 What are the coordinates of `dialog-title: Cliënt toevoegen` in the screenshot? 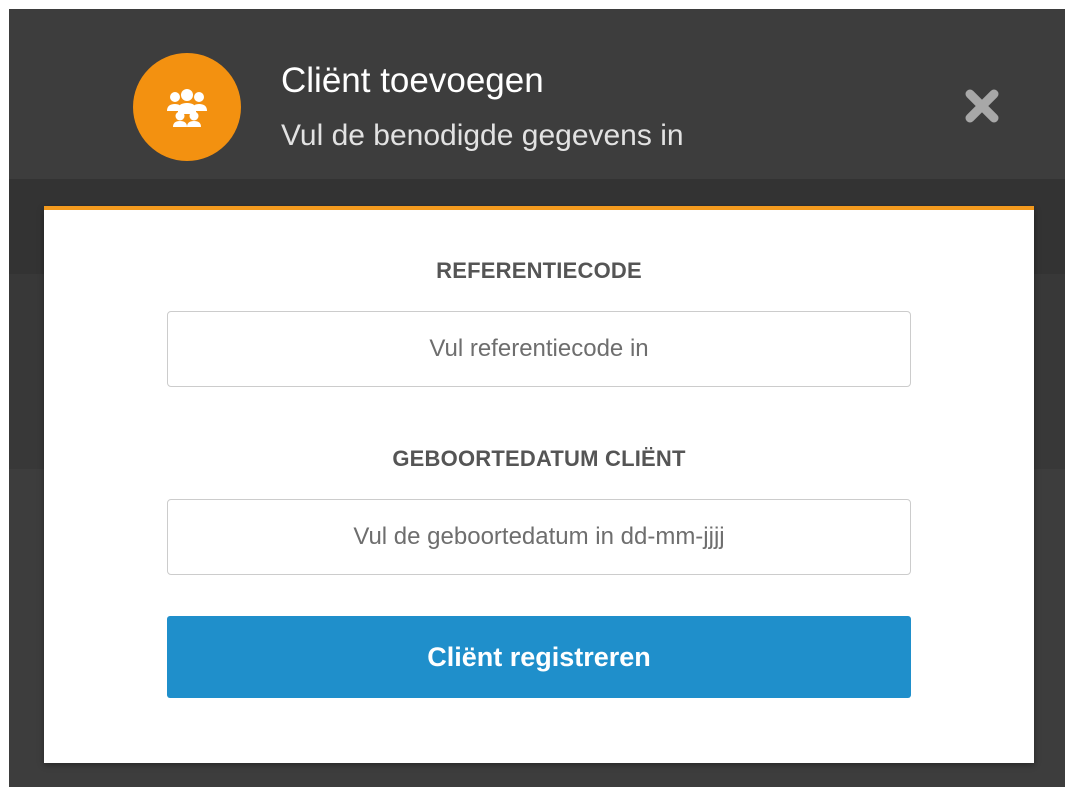 It's located at (412, 80).